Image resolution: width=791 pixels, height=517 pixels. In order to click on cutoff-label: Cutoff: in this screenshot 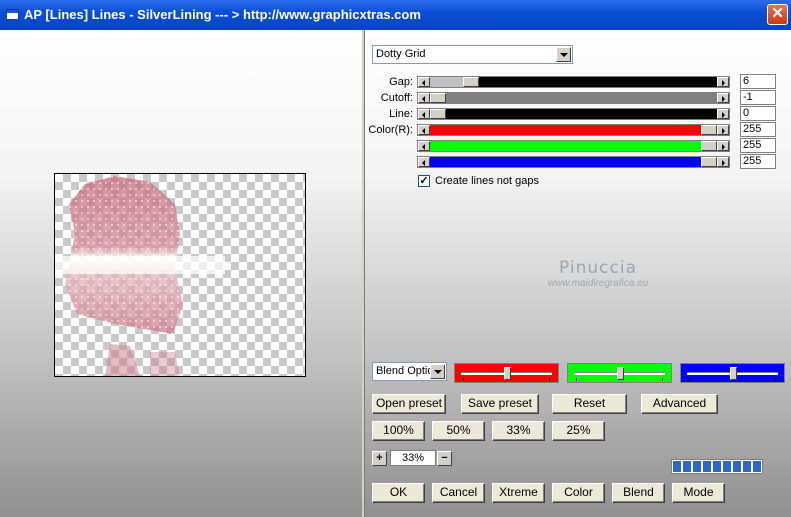, I will do `click(396, 98)`.